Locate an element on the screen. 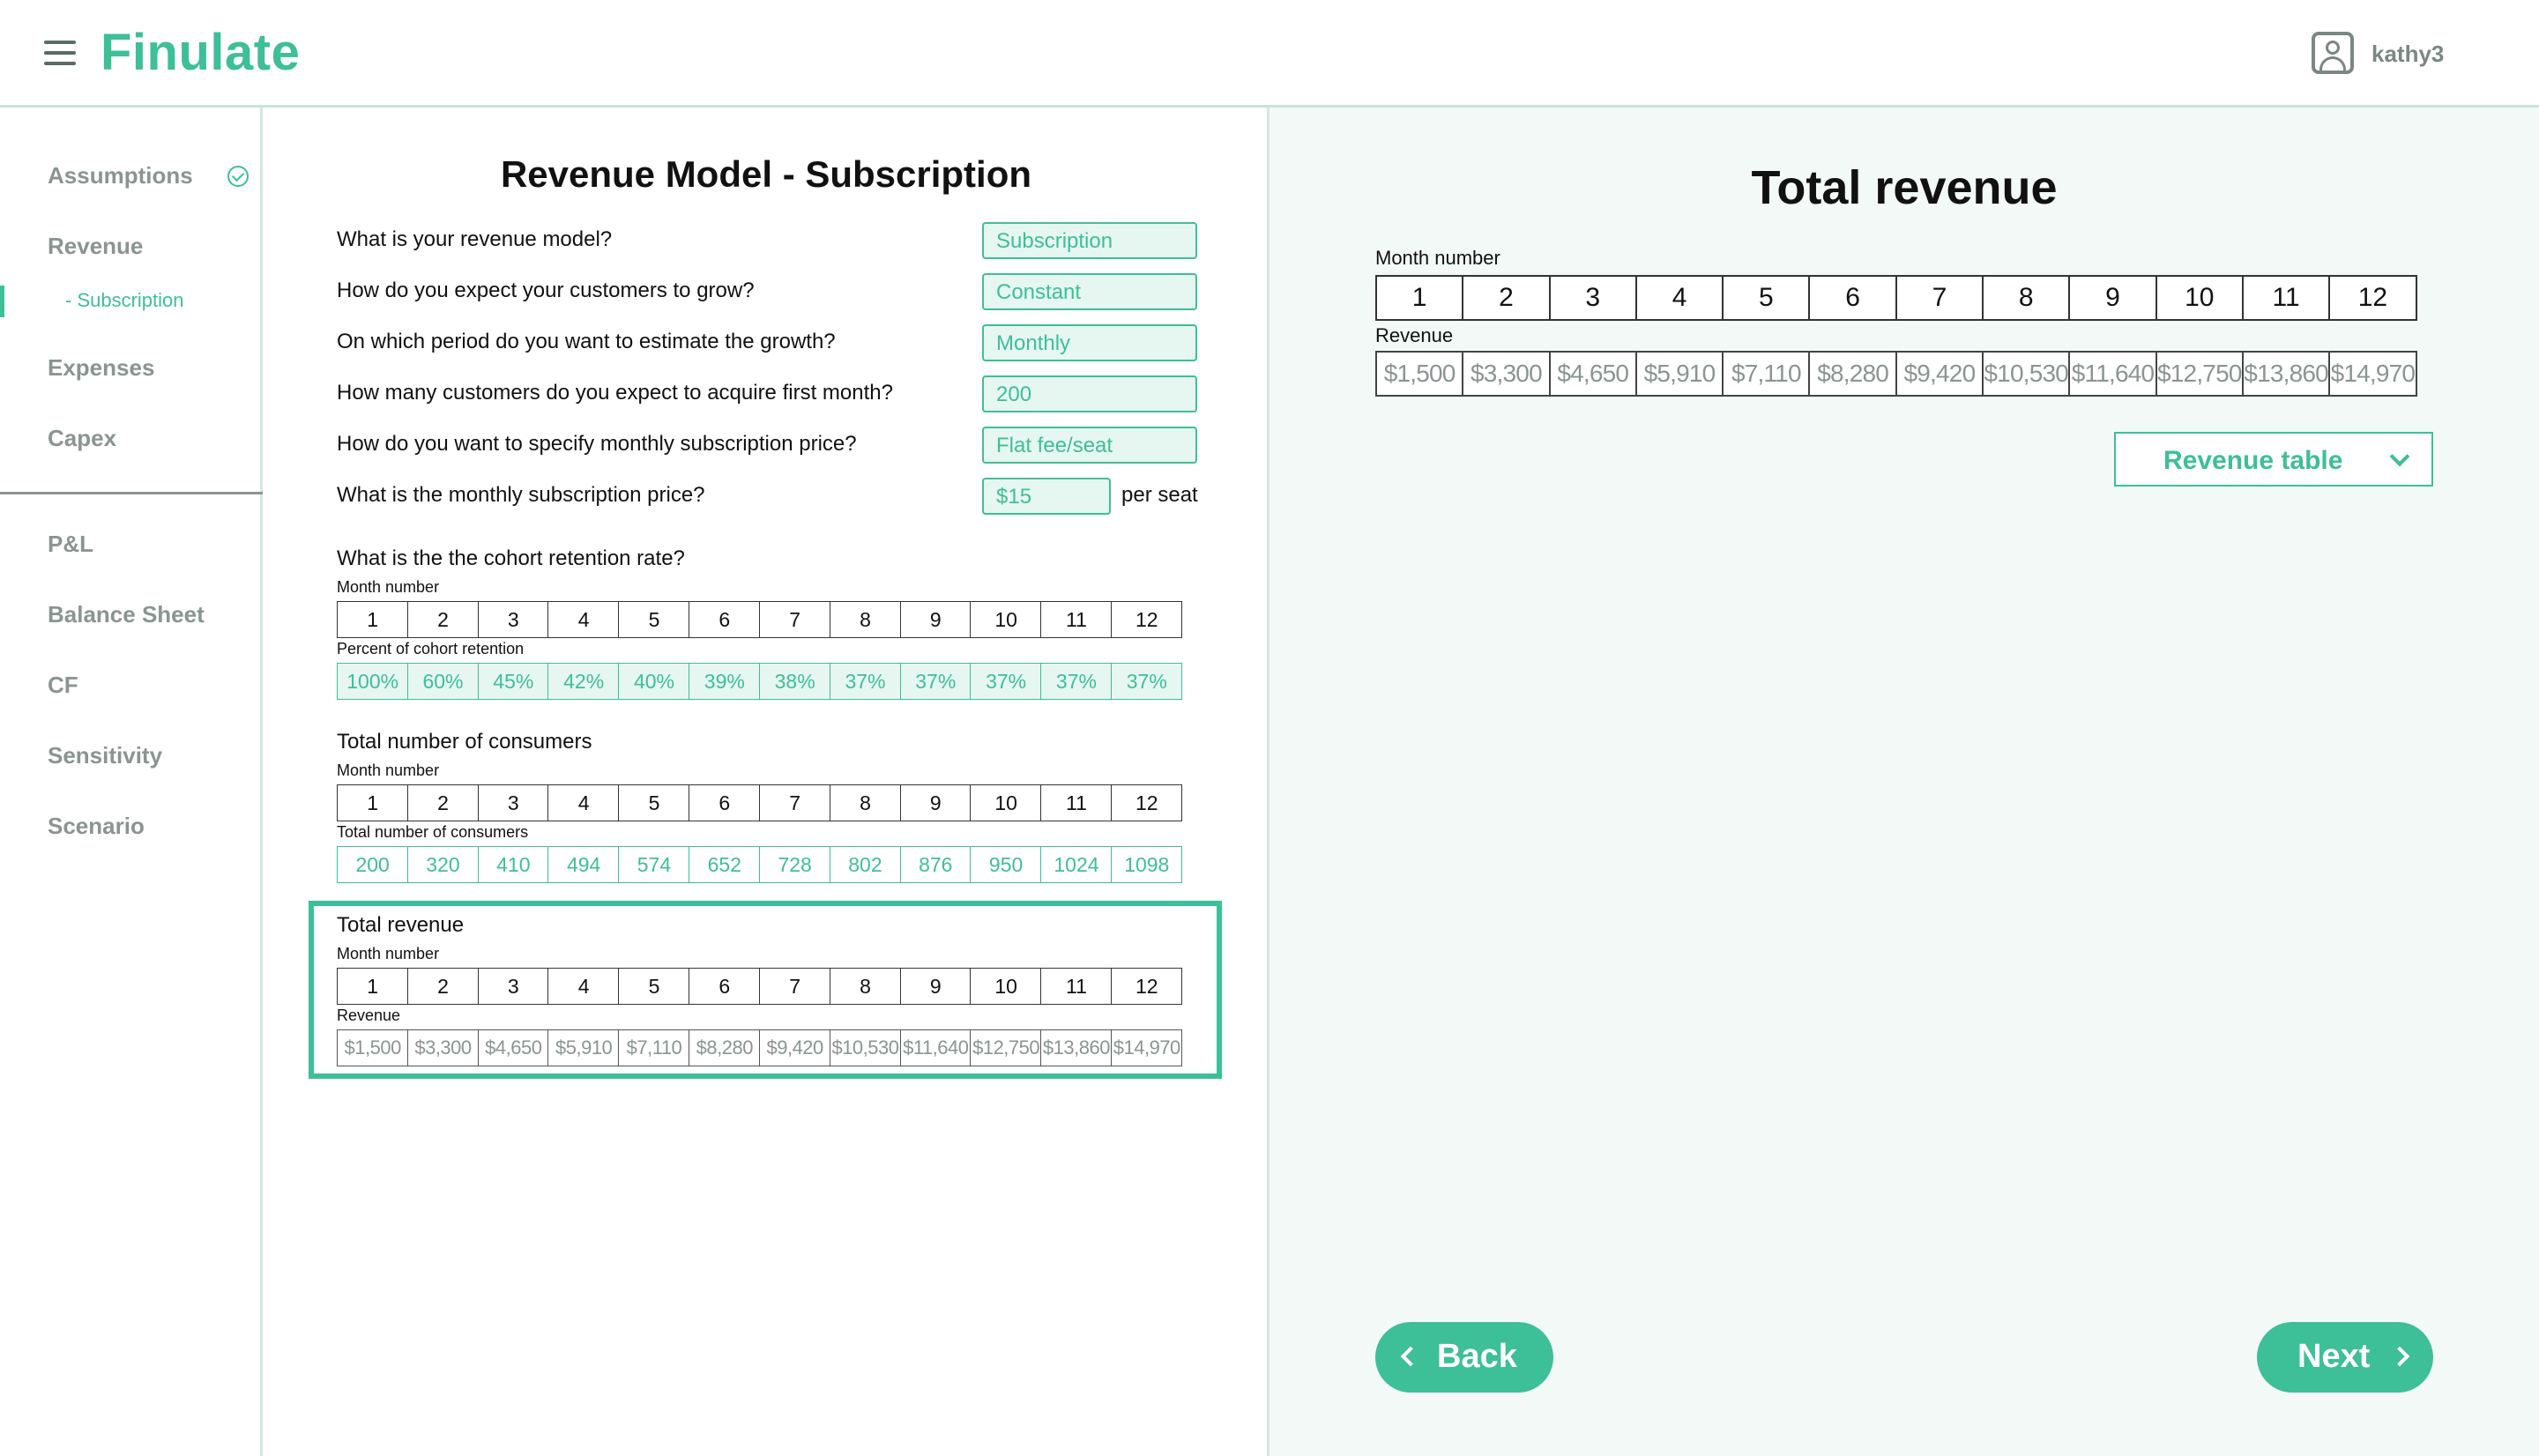  table-cell: $9,420 is located at coordinates (794, 1047).